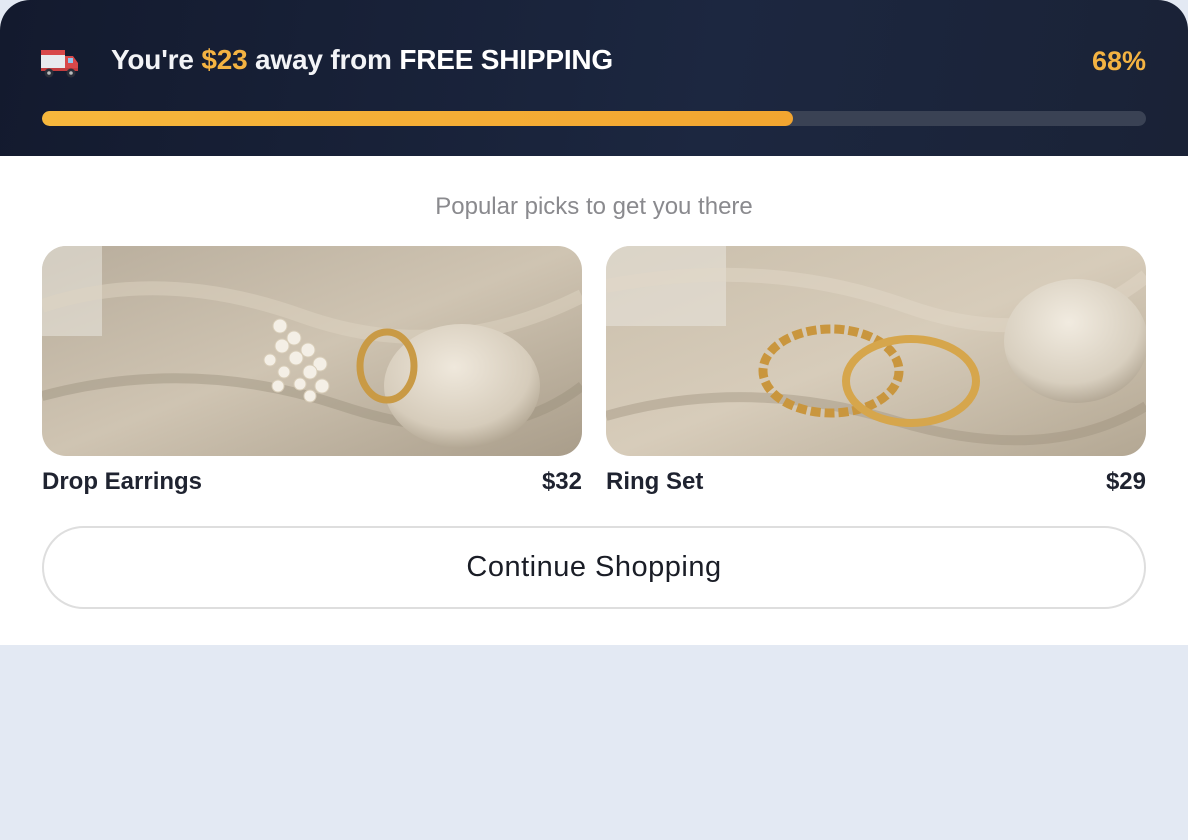 The image size is (1188, 840). I want to click on progress-fill, so click(417, 118).